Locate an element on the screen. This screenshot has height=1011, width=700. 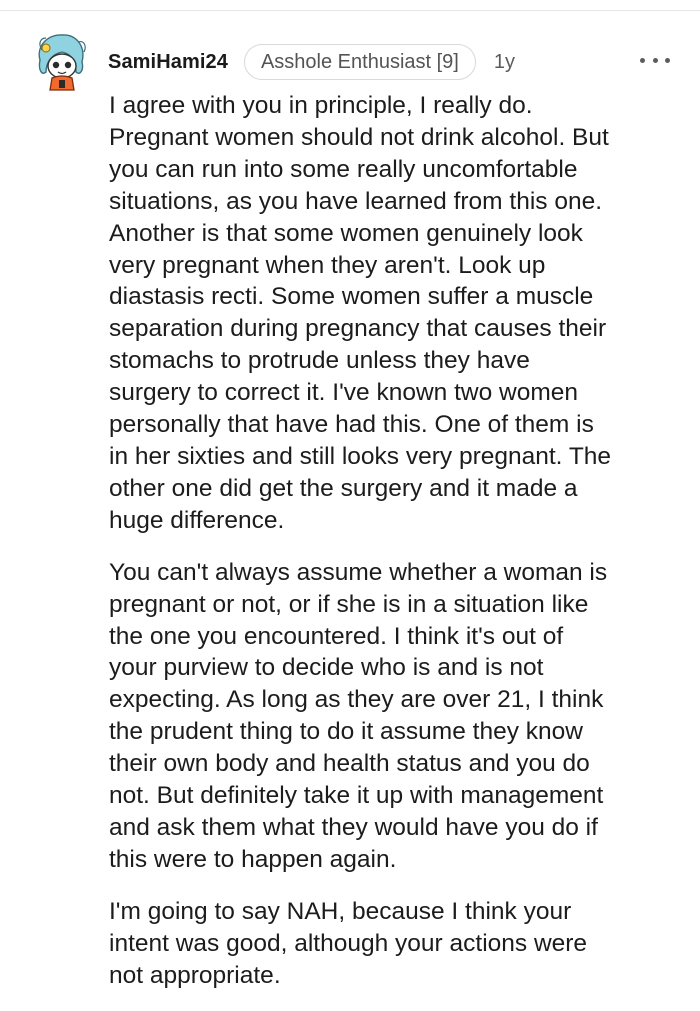
more-options-icon is located at coordinates (655, 60).